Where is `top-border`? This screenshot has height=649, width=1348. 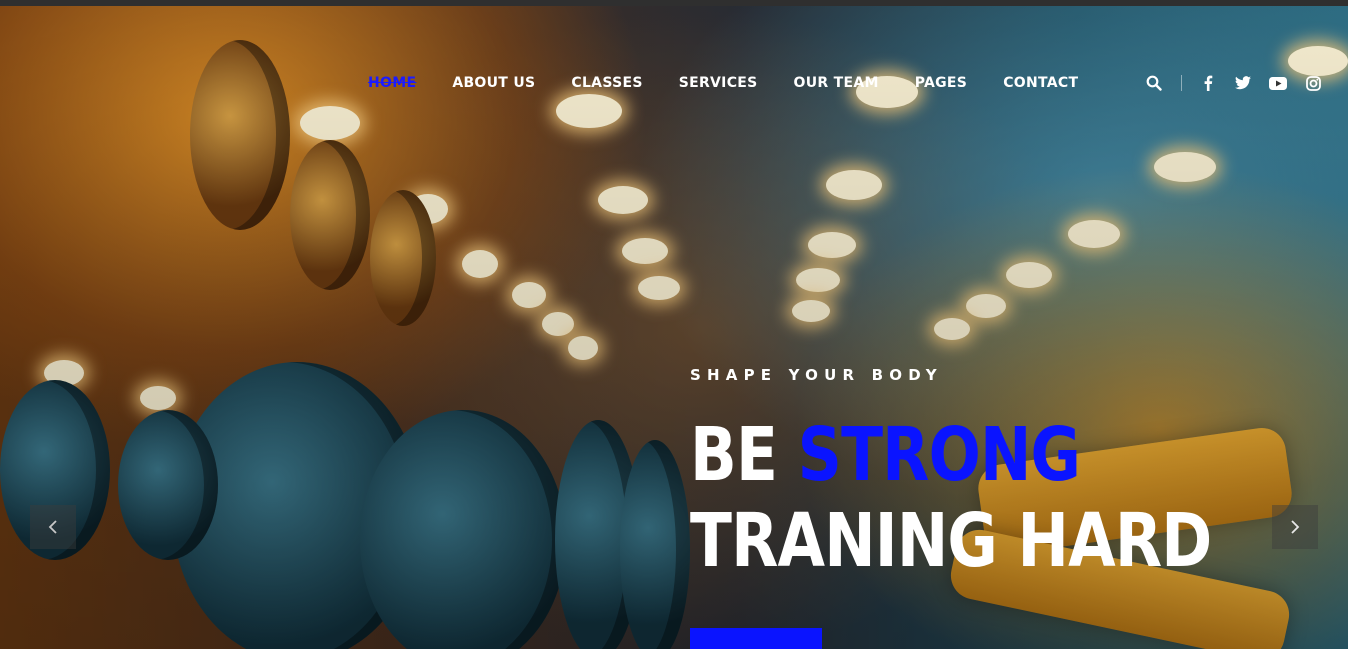 top-border is located at coordinates (674, 3).